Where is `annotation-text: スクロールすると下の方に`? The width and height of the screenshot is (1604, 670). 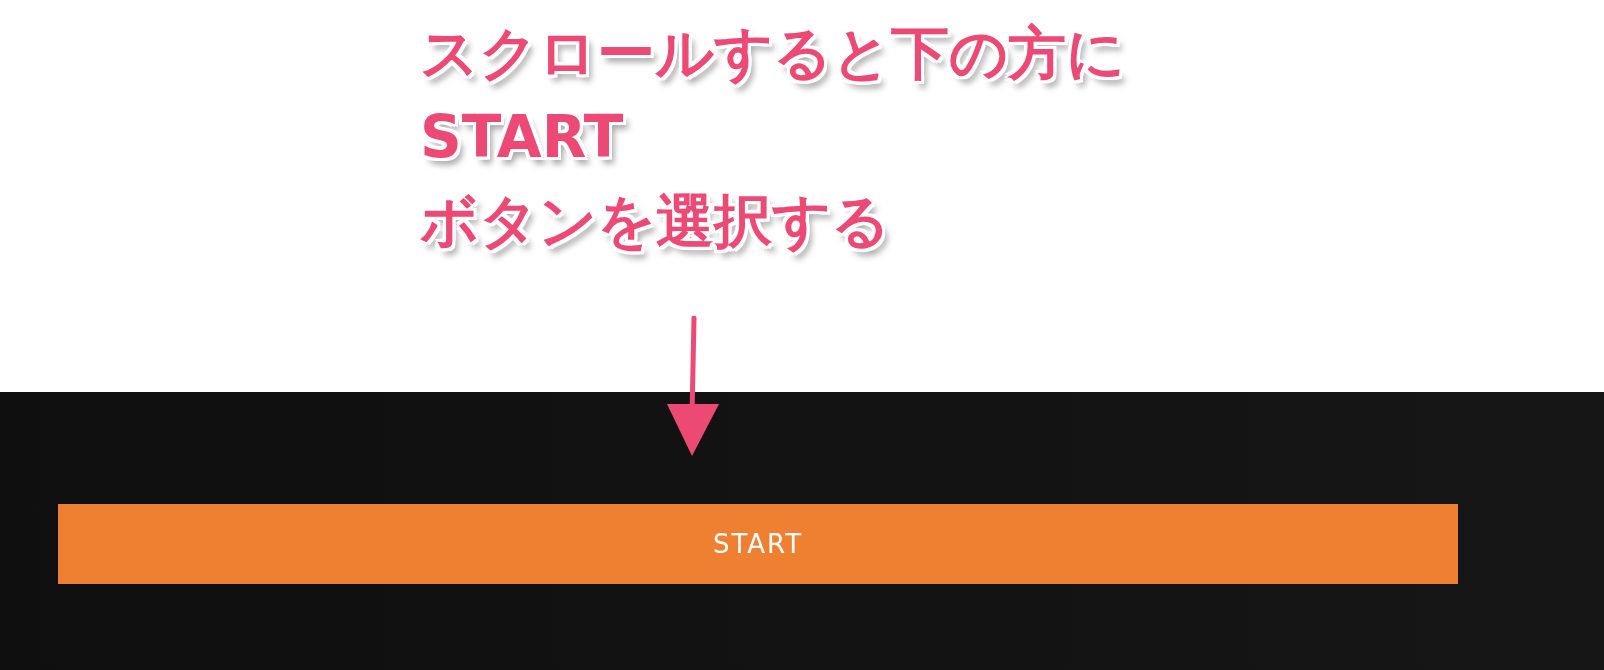
annotation-text: スクロールすると下の方に is located at coordinates (772, 54).